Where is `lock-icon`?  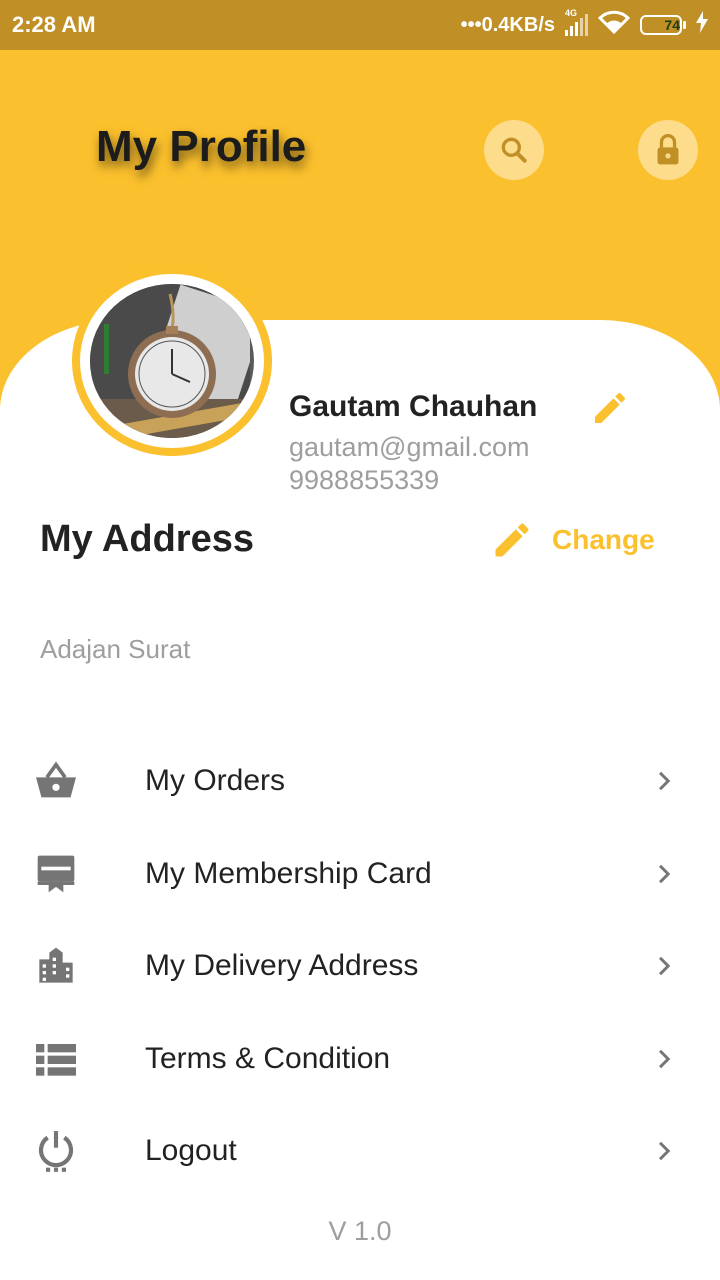 lock-icon is located at coordinates (668, 149).